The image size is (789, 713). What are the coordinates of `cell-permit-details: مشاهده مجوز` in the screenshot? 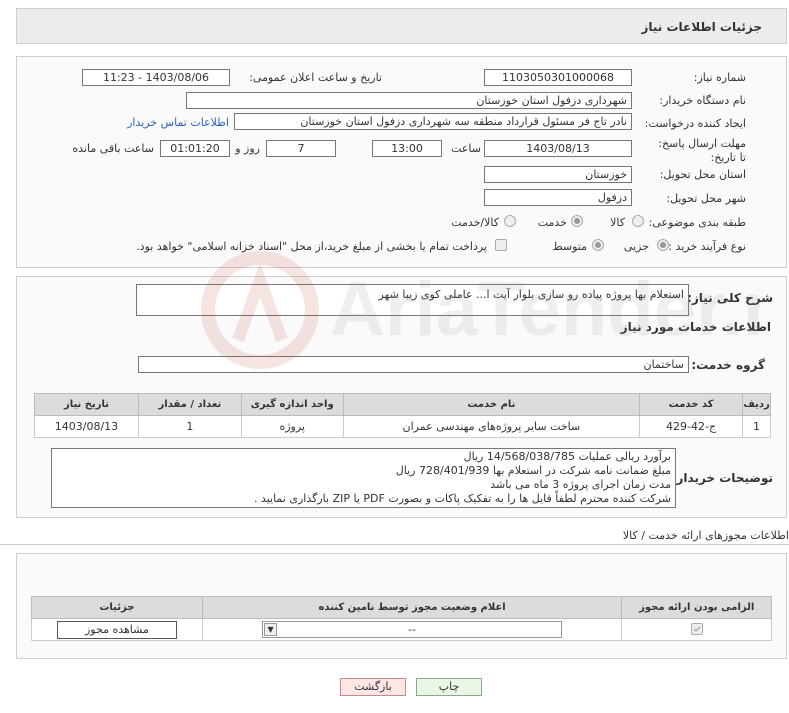 It's located at (117, 629).